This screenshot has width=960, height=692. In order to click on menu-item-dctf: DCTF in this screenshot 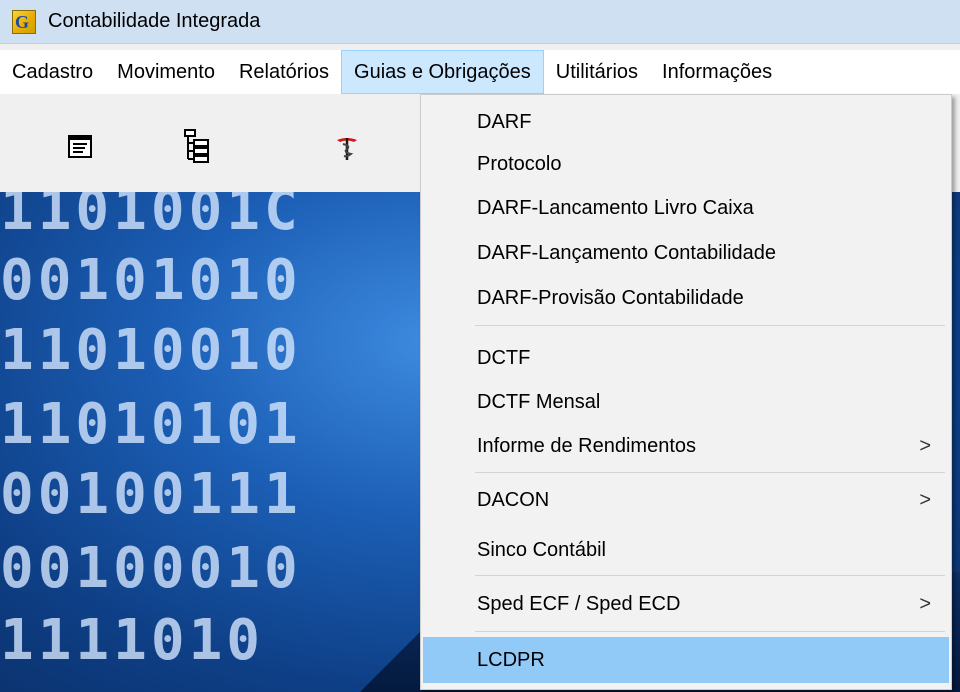, I will do `click(686, 358)`.